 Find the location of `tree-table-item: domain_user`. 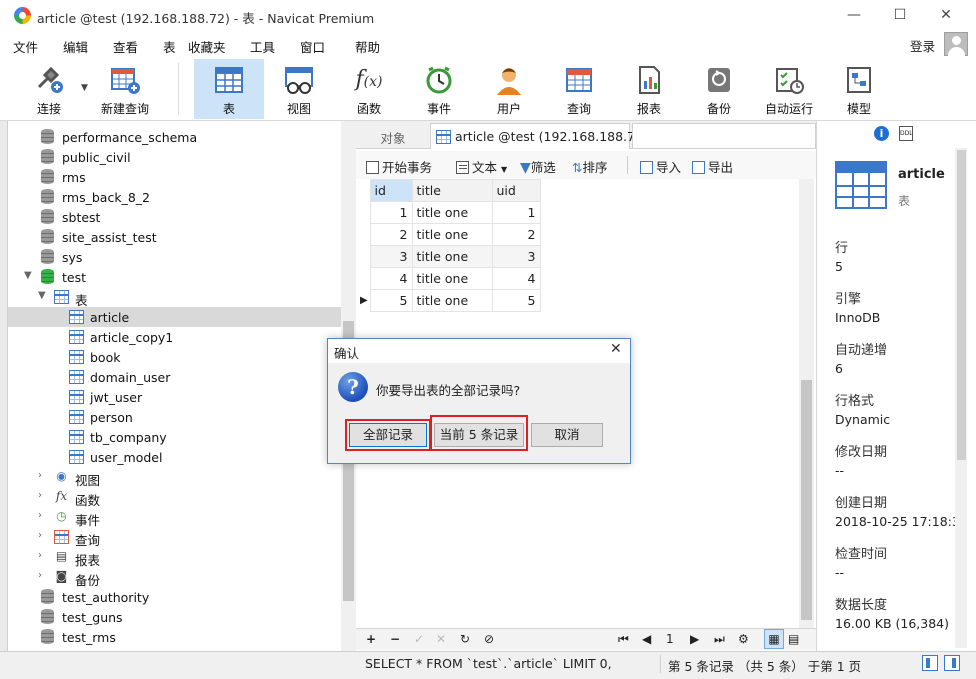

tree-table-item: domain_user is located at coordinates (174, 377).